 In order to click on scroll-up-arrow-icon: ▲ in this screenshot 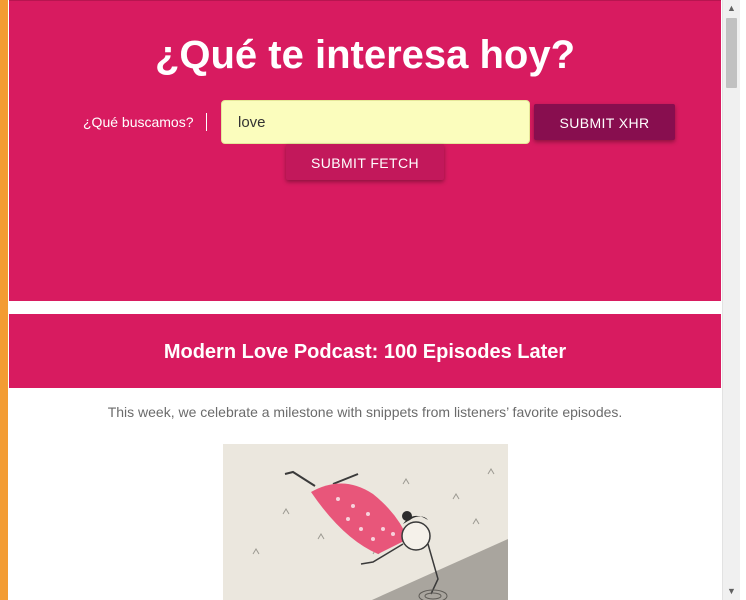, I will do `click(731, 8)`.